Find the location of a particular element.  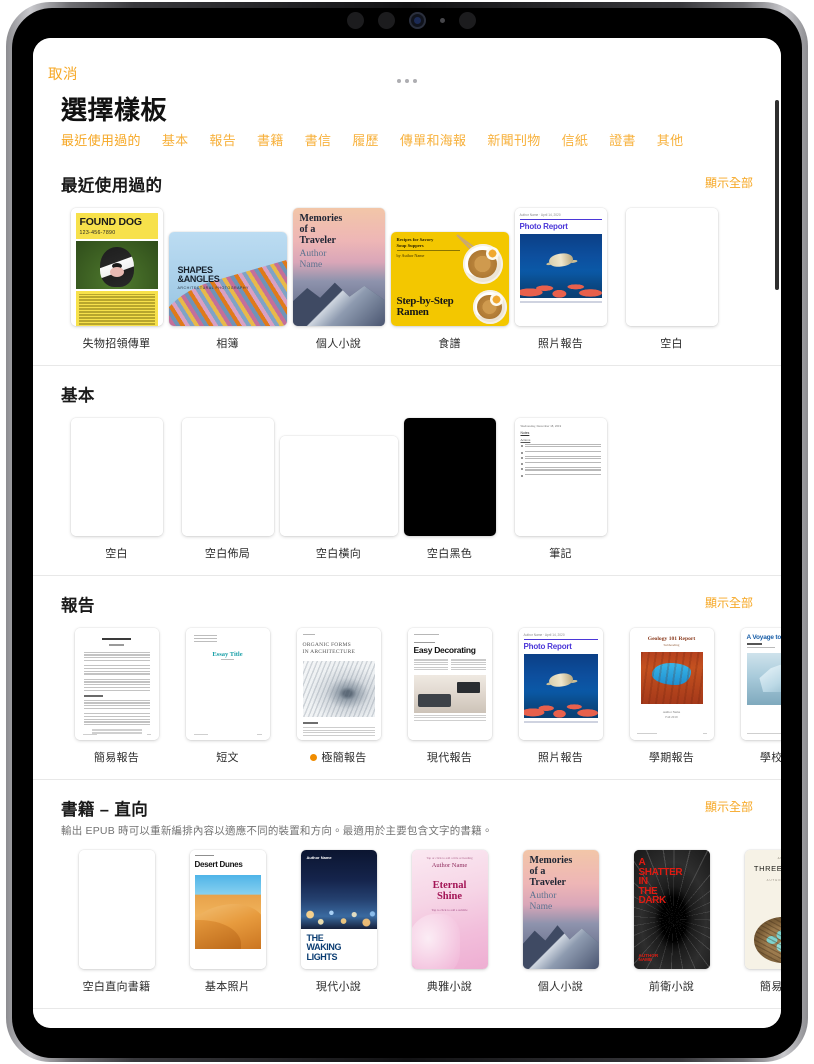

template-thumbnail: Wednesday, December 18, 2019 Notes Actions is located at coordinates (560, 477).